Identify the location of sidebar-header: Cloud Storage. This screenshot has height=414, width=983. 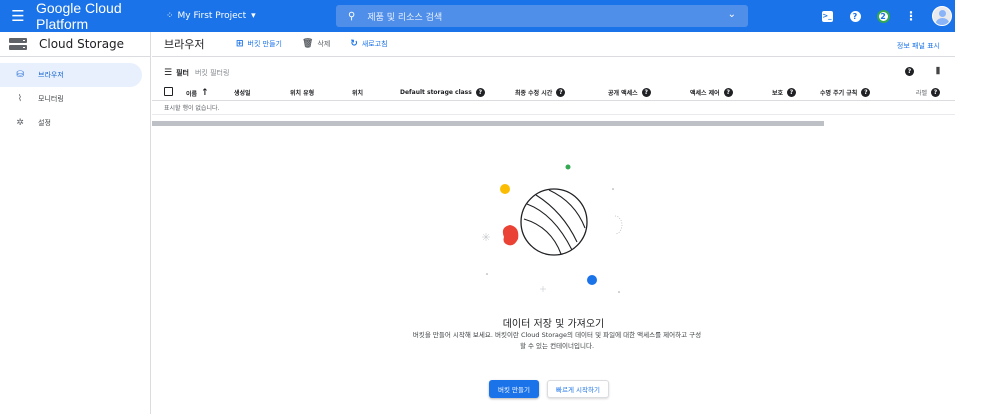
(75, 44).